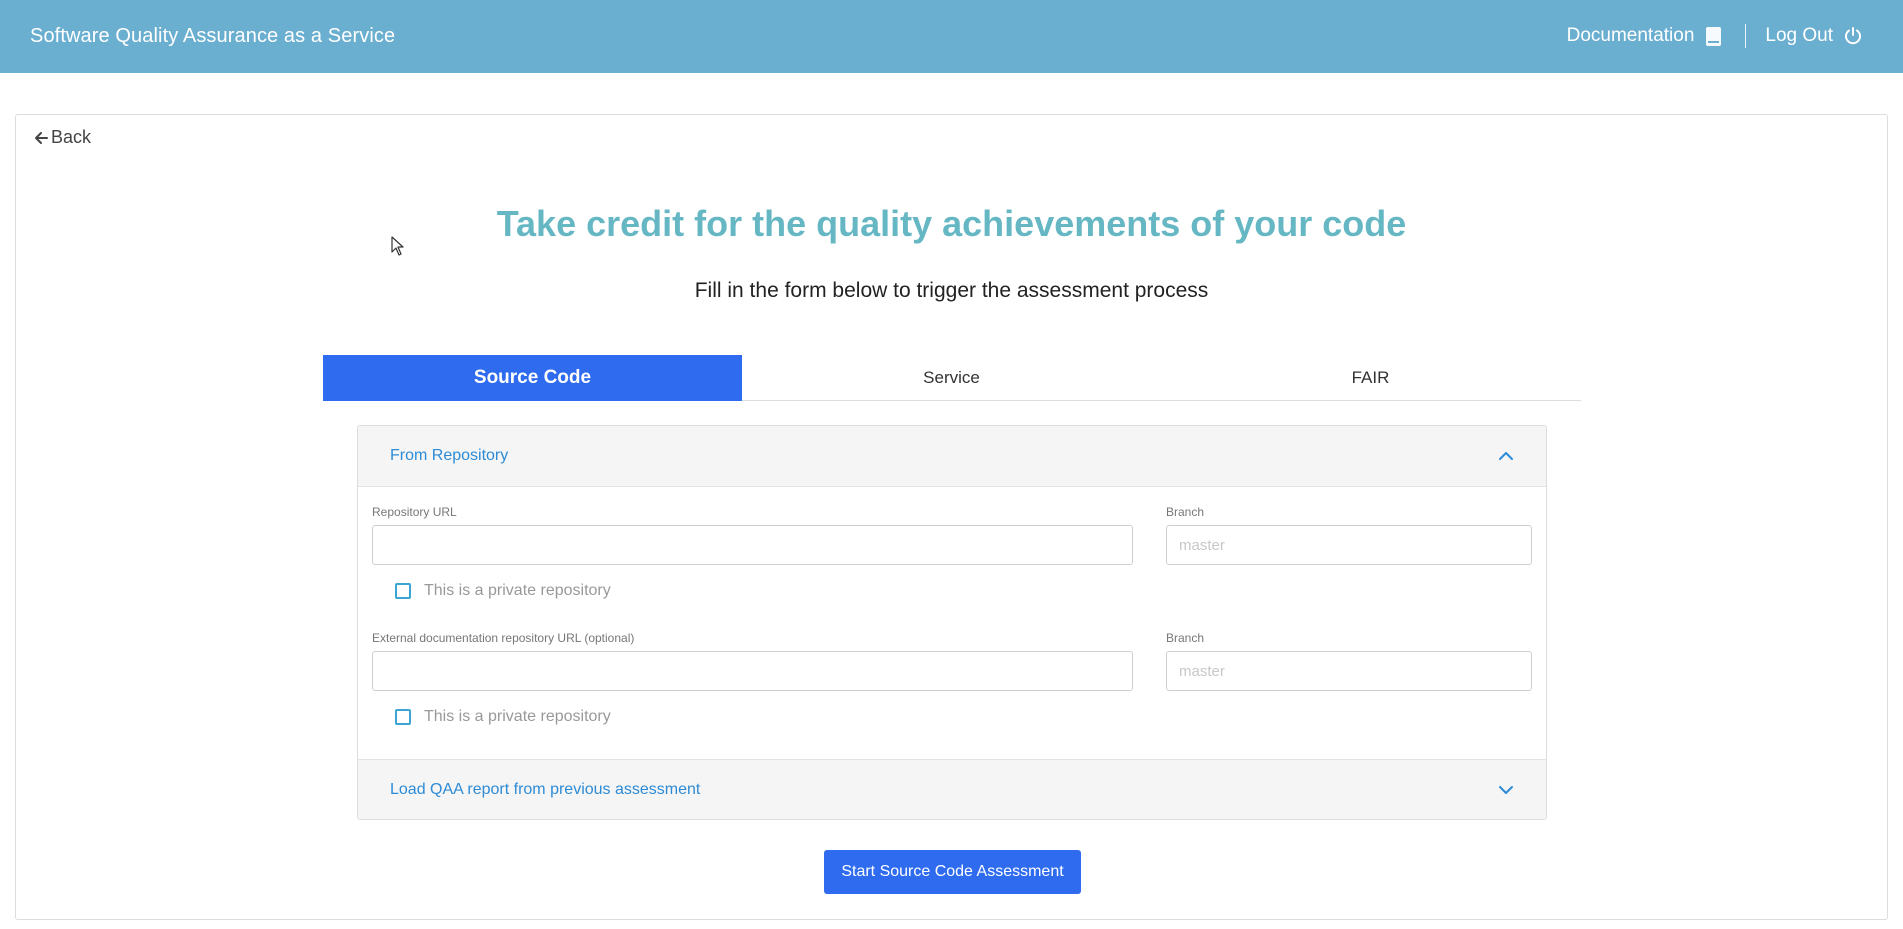 This screenshot has width=1903, height=929. What do you see at coordinates (517, 716) in the screenshot?
I see `ext-private-repo-label: This is a private repository` at bounding box center [517, 716].